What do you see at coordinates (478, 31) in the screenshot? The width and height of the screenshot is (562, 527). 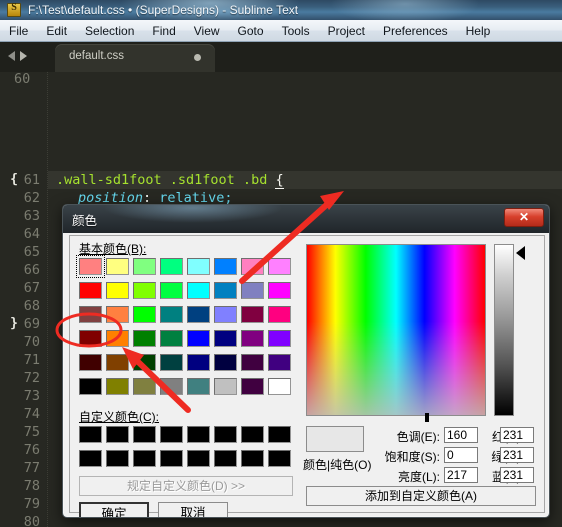 I see `menu-item-help: Help` at bounding box center [478, 31].